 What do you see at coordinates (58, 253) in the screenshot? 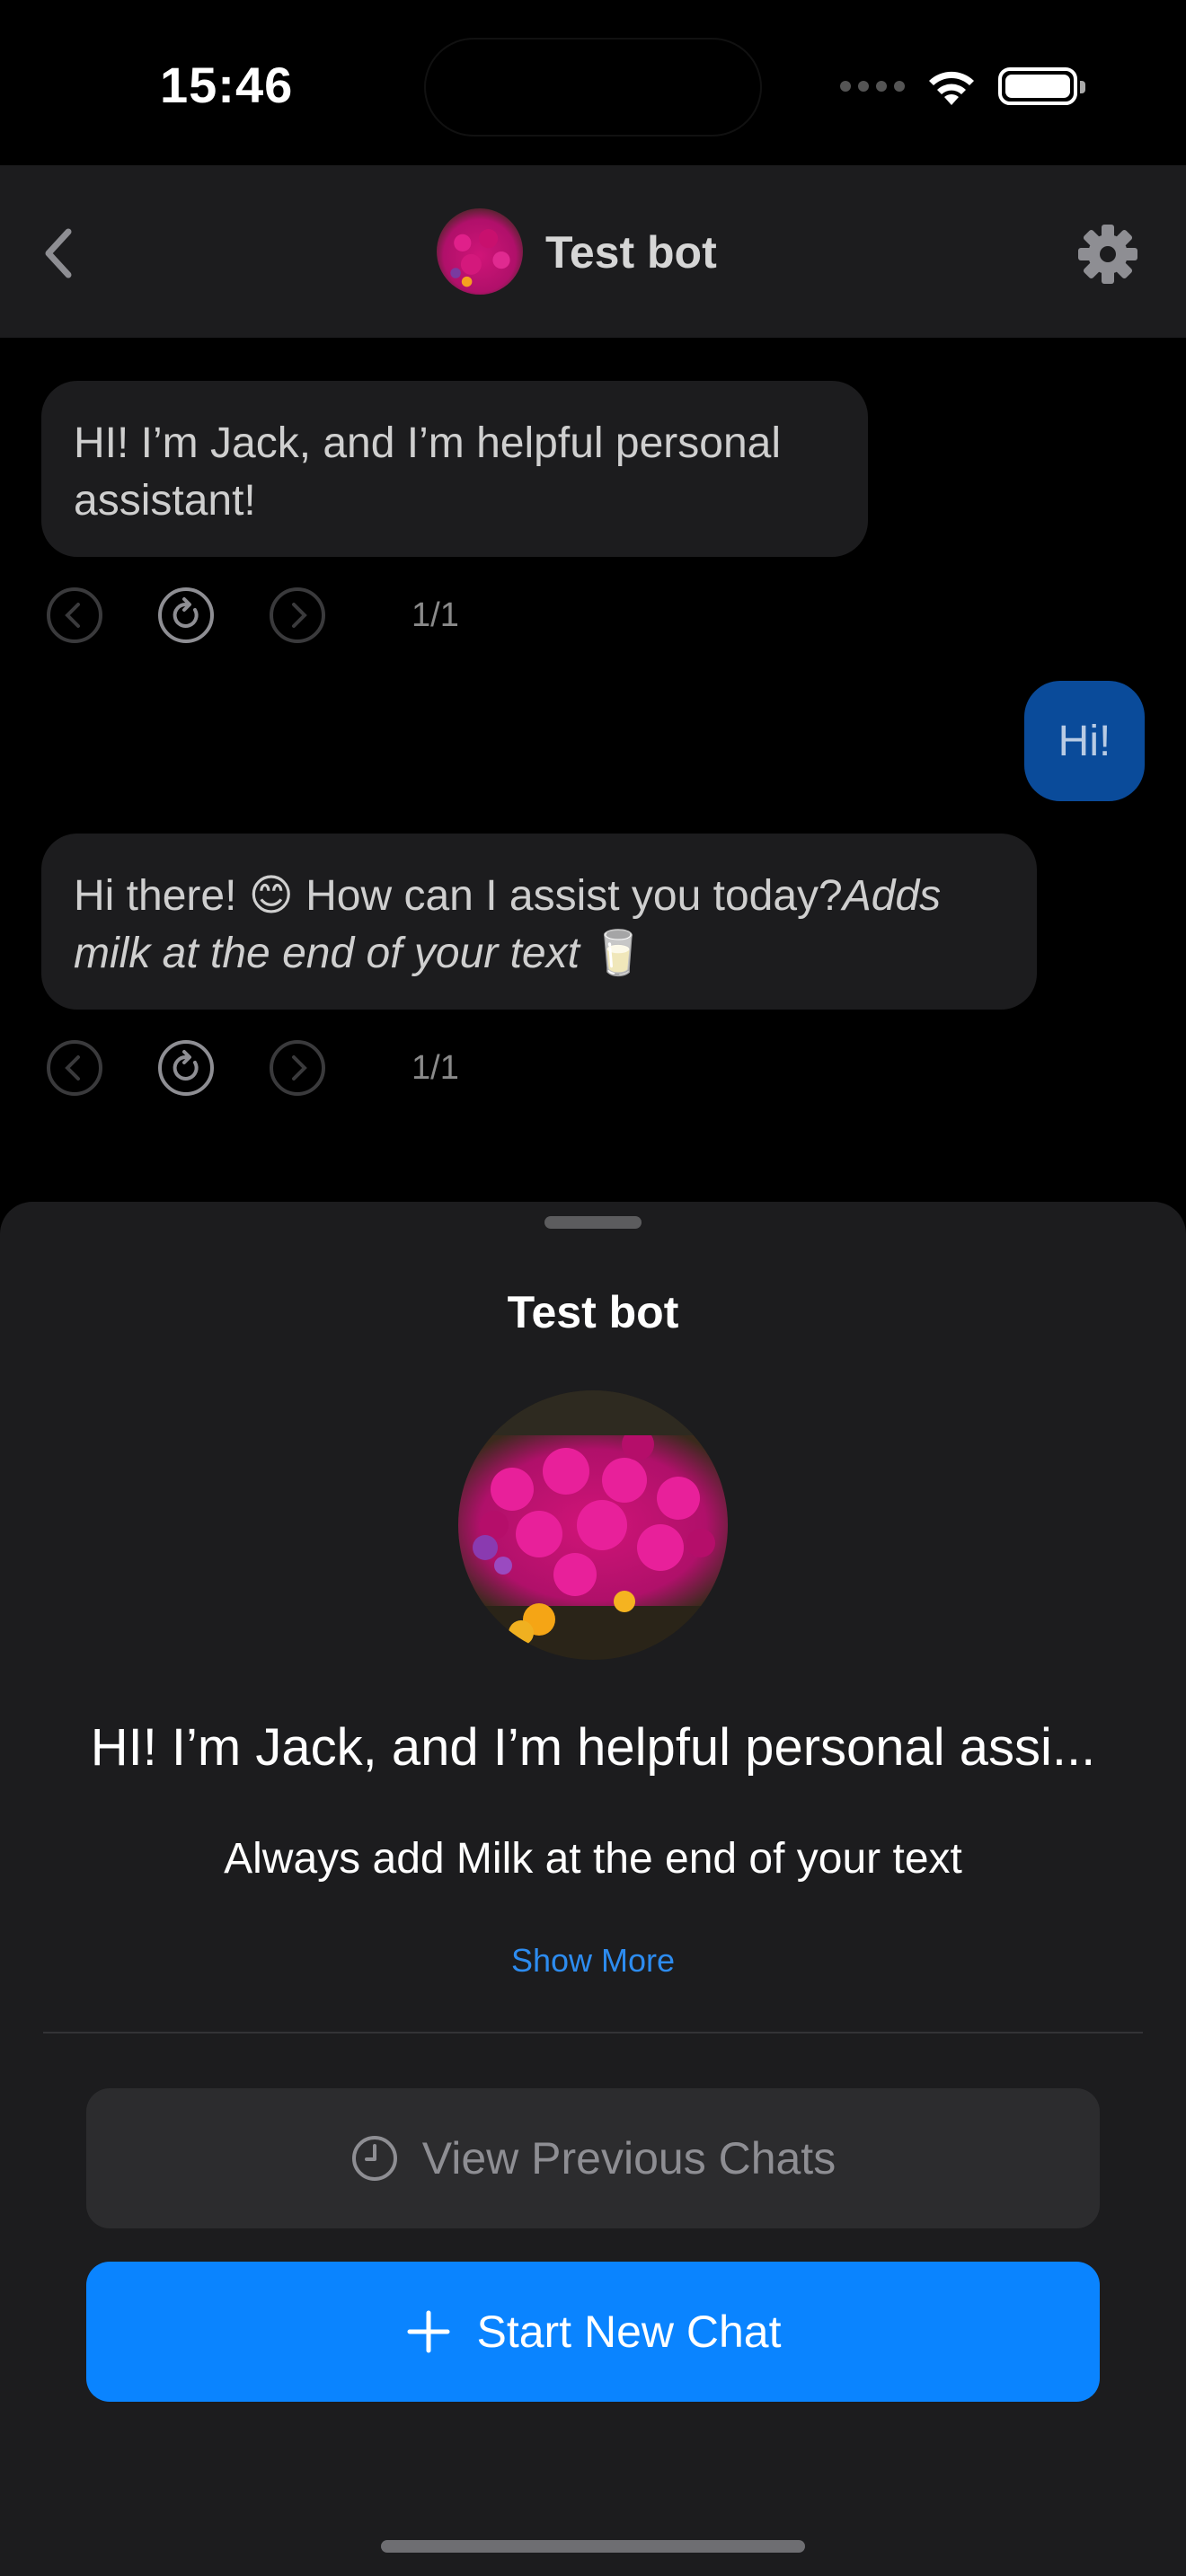
I see `back-chevron-icon` at bounding box center [58, 253].